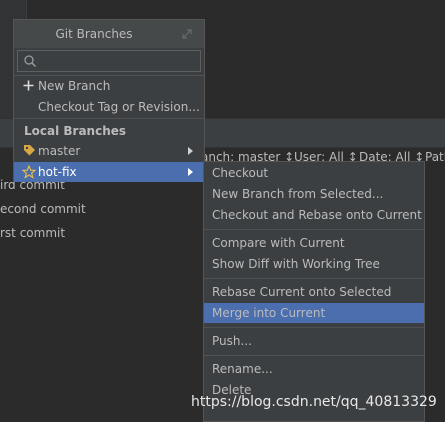 This screenshot has width=445, height=422. What do you see at coordinates (57, 172) in the screenshot?
I see `branch-label: hot-fix` at bounding box center [57, 172].